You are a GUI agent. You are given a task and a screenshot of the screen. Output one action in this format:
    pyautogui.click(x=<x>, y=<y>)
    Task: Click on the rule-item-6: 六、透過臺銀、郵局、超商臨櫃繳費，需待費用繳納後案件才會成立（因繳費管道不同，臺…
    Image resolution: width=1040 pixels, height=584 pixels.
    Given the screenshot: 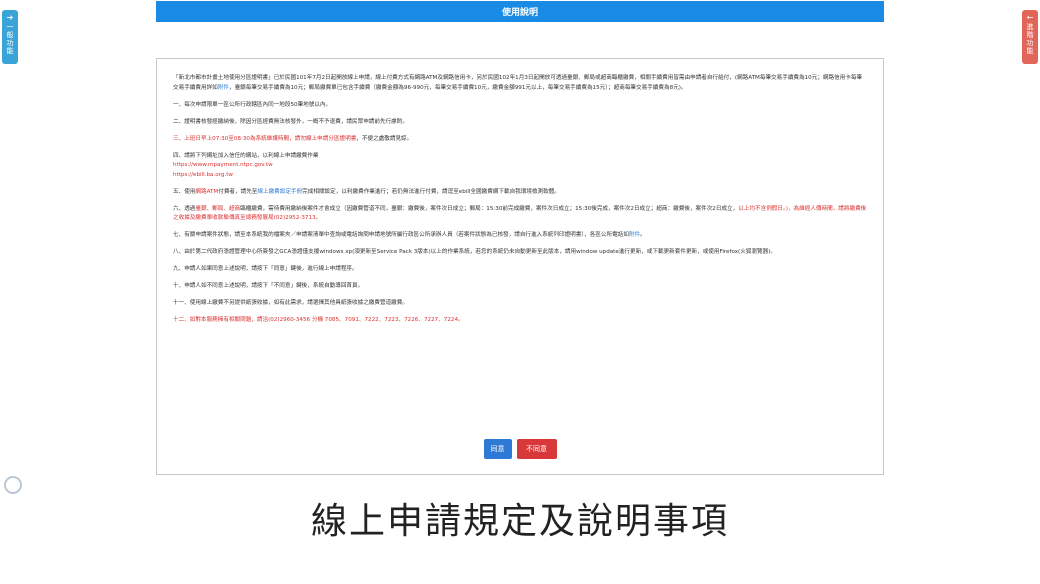 What is the action you would take?
    pyautogui.click(x=520, y=214)
    